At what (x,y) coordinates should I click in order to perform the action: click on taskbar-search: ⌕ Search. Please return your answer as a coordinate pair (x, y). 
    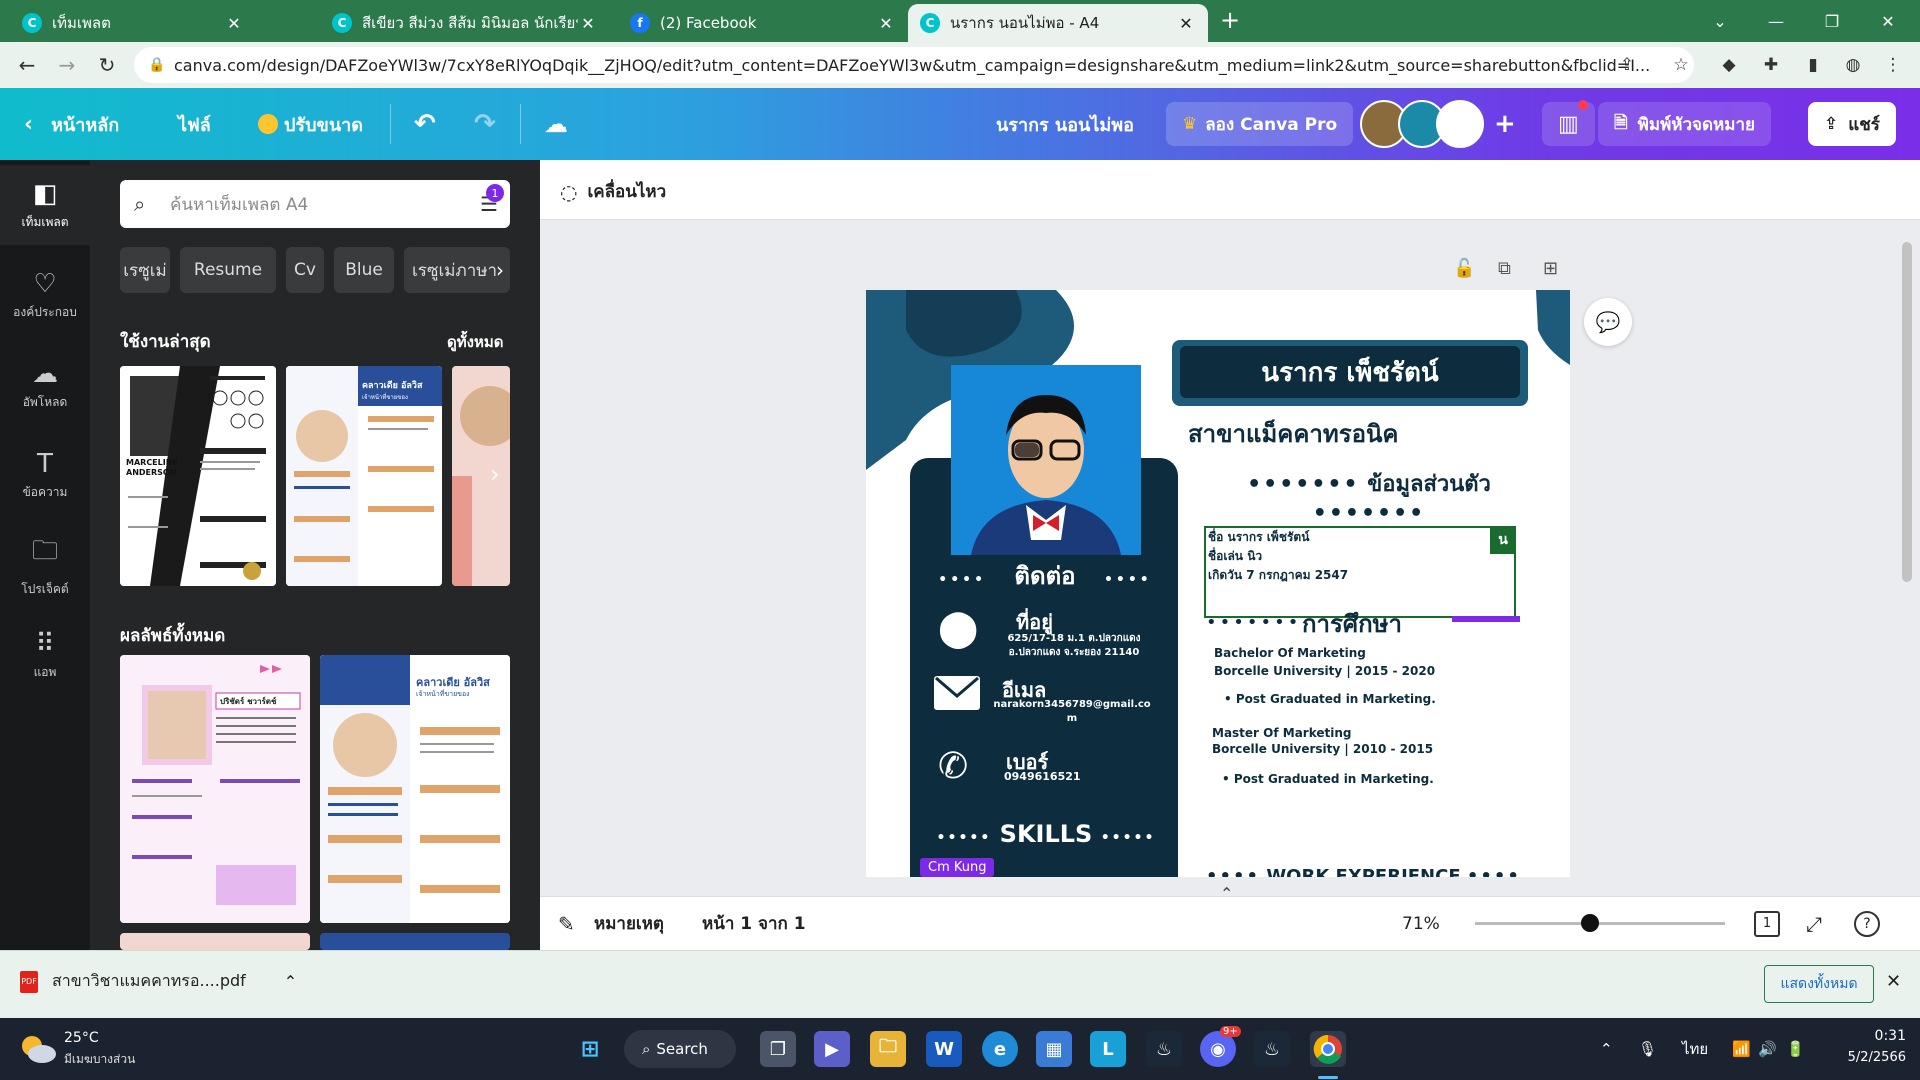
    Looking at the image, I should click on (680, 1049).